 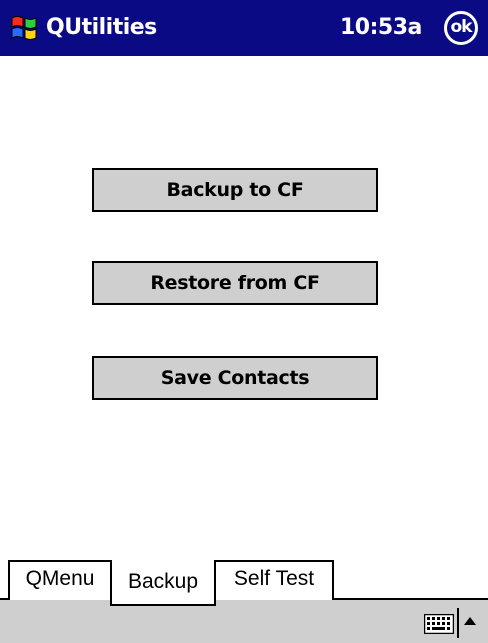 I want to click on windows-flag-icon, so click(x=24, y=28).